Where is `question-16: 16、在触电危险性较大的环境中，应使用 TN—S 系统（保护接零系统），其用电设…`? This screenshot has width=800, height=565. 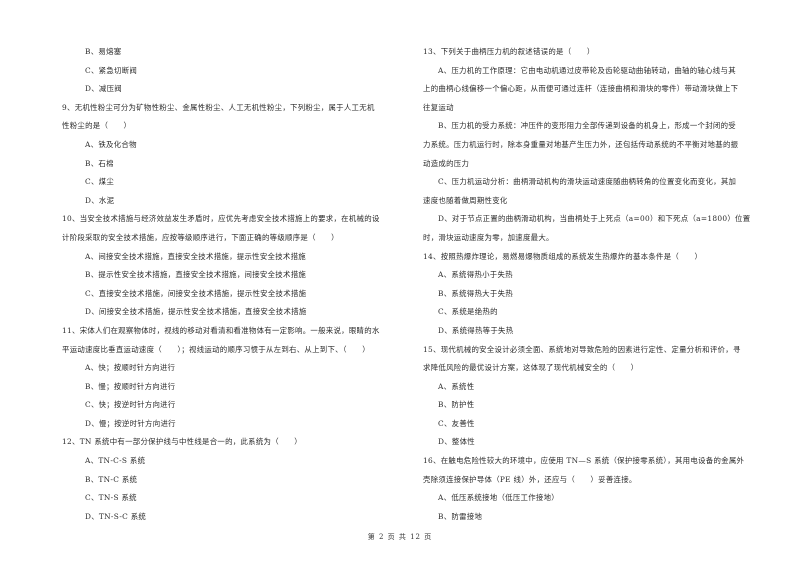 question-16: 16、在触电危险性较大的环境中，应使用 TN—S 系统（保护接零系统），其用电设… is located at coordinates (595, 489).